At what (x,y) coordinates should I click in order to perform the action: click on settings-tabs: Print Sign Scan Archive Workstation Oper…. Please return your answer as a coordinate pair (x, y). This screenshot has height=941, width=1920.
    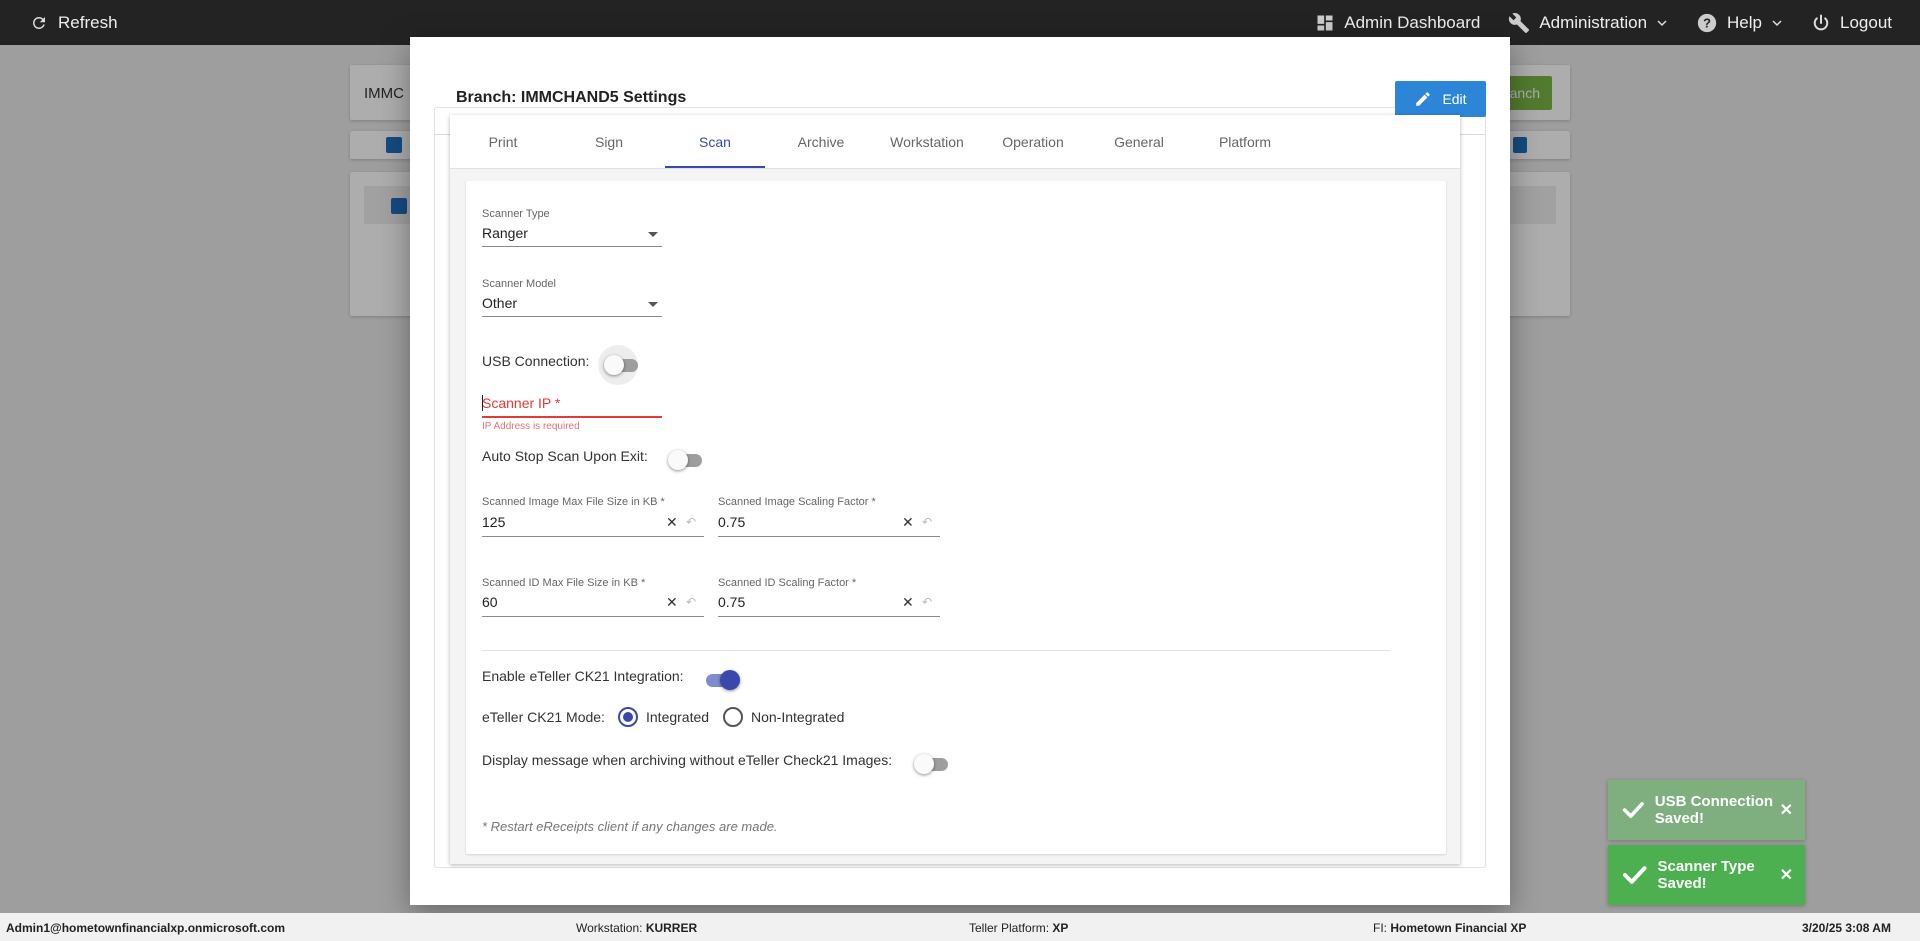
    Looking at the image, I should click on (955, 142).